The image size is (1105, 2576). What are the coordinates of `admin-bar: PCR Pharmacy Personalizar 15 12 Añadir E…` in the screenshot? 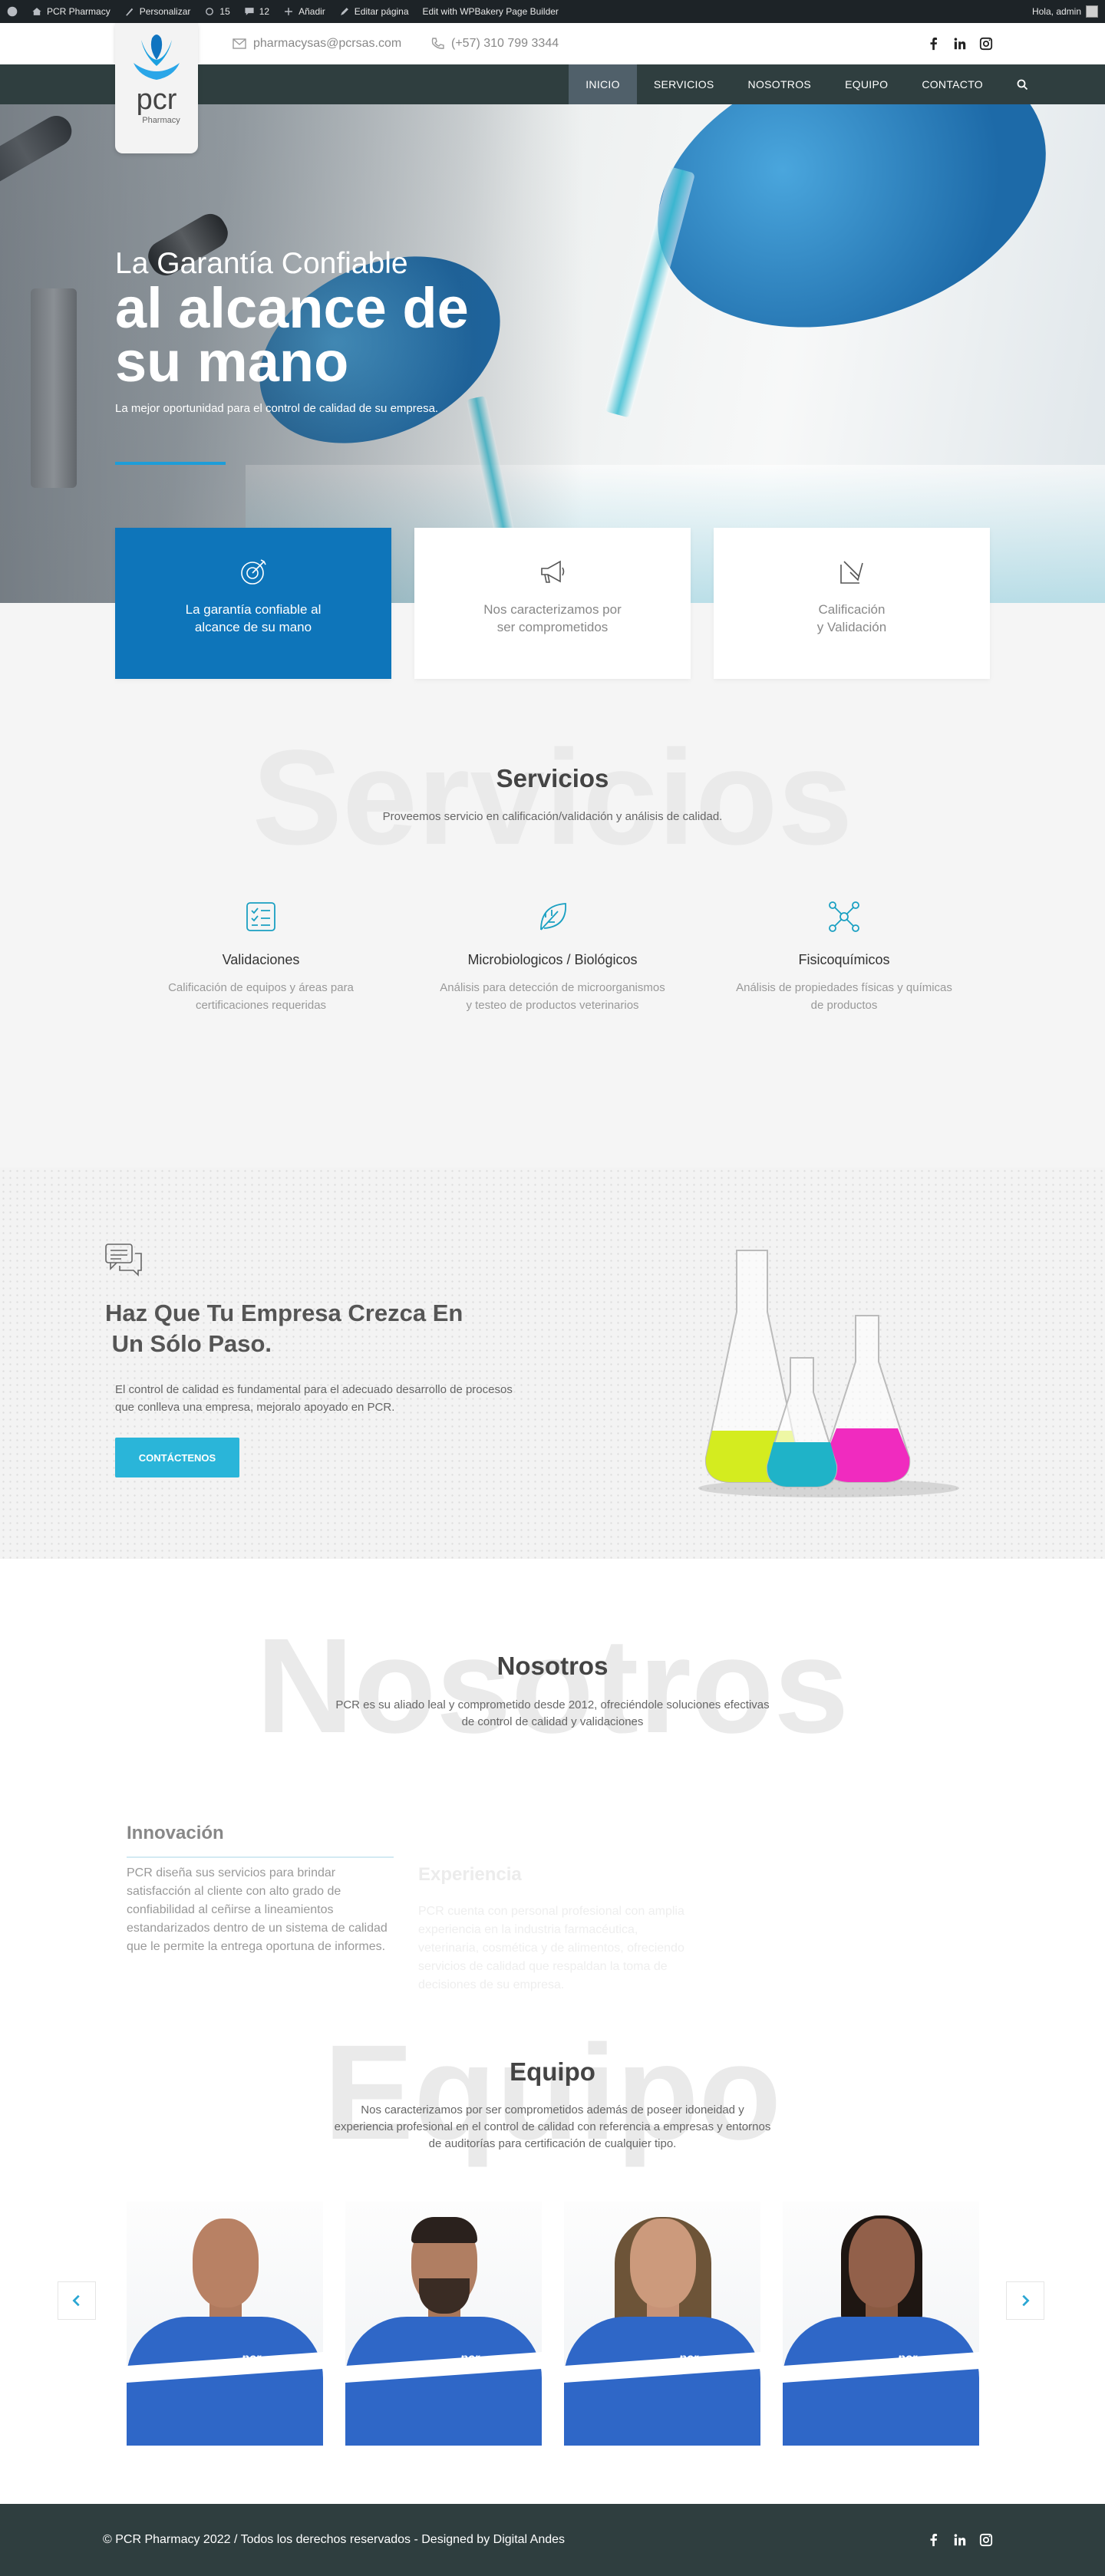 It's located at (552, 11).